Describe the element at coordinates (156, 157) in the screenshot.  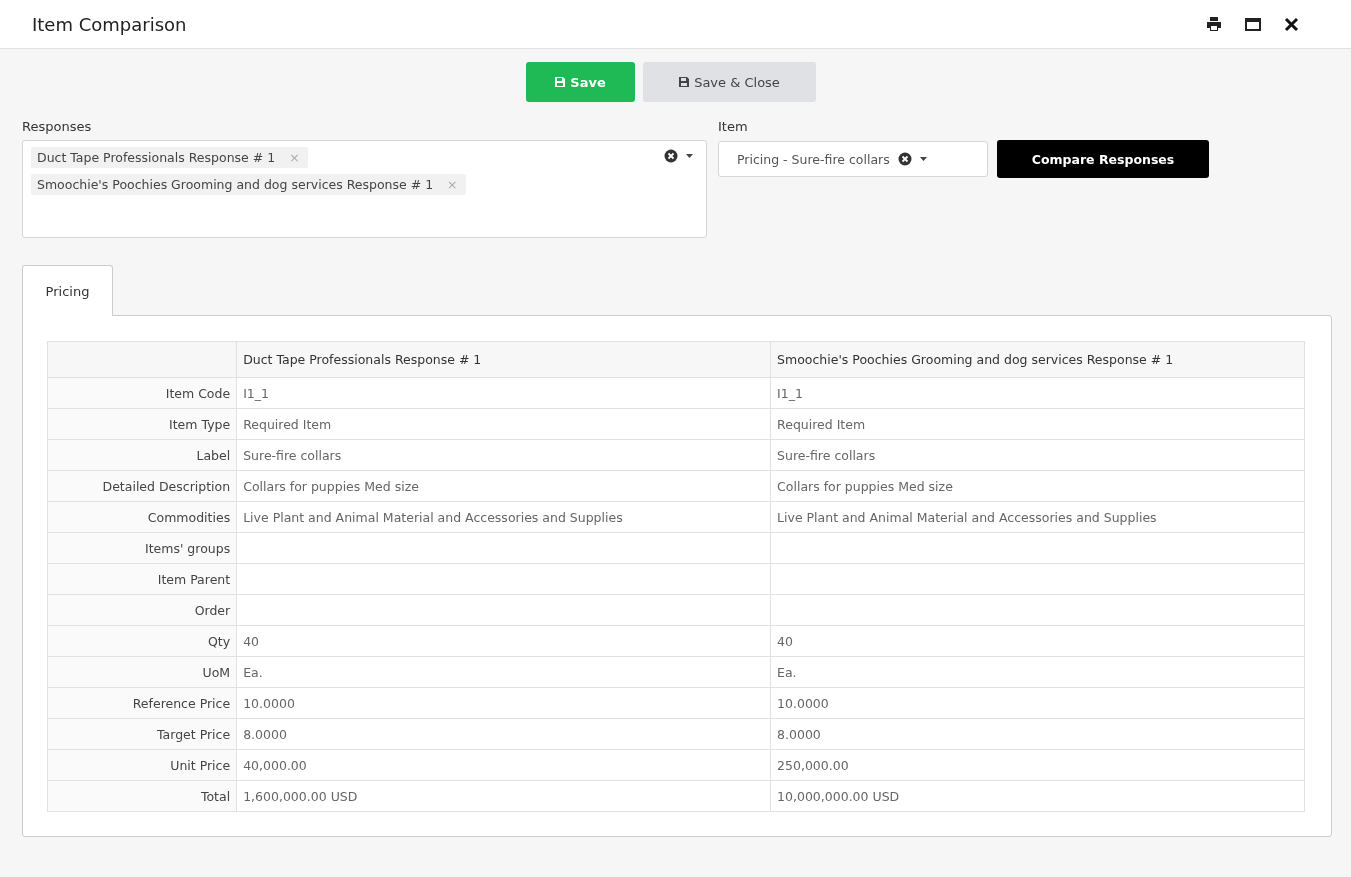
I see `tag-label: Duct Tape Professionals Response # 1` at that location.